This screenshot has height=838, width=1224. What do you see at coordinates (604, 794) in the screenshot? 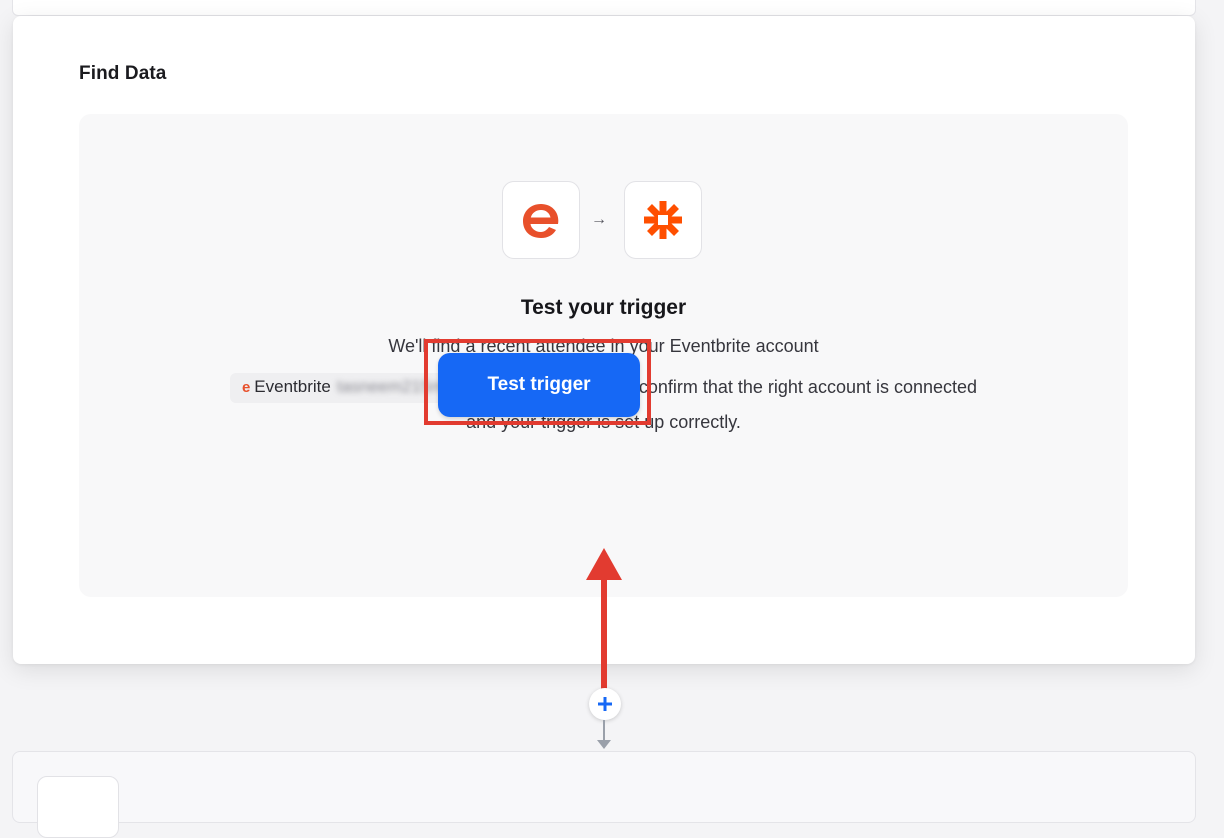
I see `next-step-card` at bounding box center [604, 794].